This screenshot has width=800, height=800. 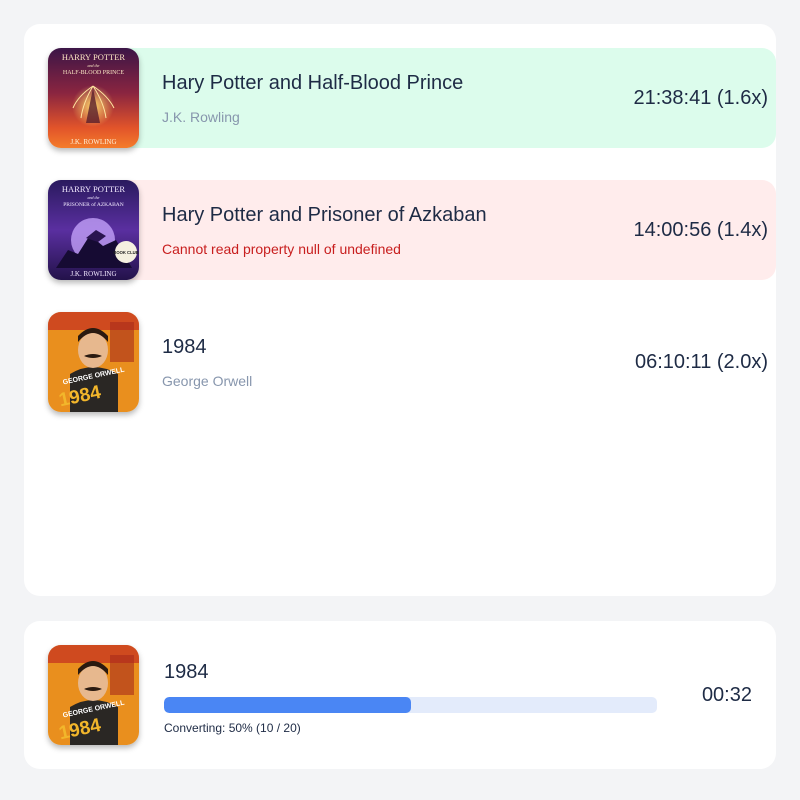 What do you see at coordinates (281, 249) in the screenshot?
I see `error-message: Cannot read property null of undefined` at bounding box center [281, 249].